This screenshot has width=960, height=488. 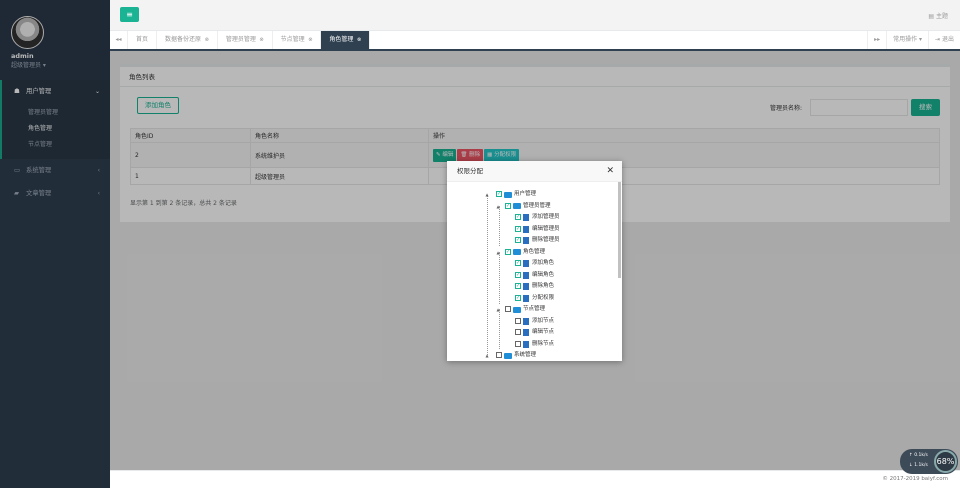 I want to click on hamburger-icon: ≡, so click(x=129, y=14).